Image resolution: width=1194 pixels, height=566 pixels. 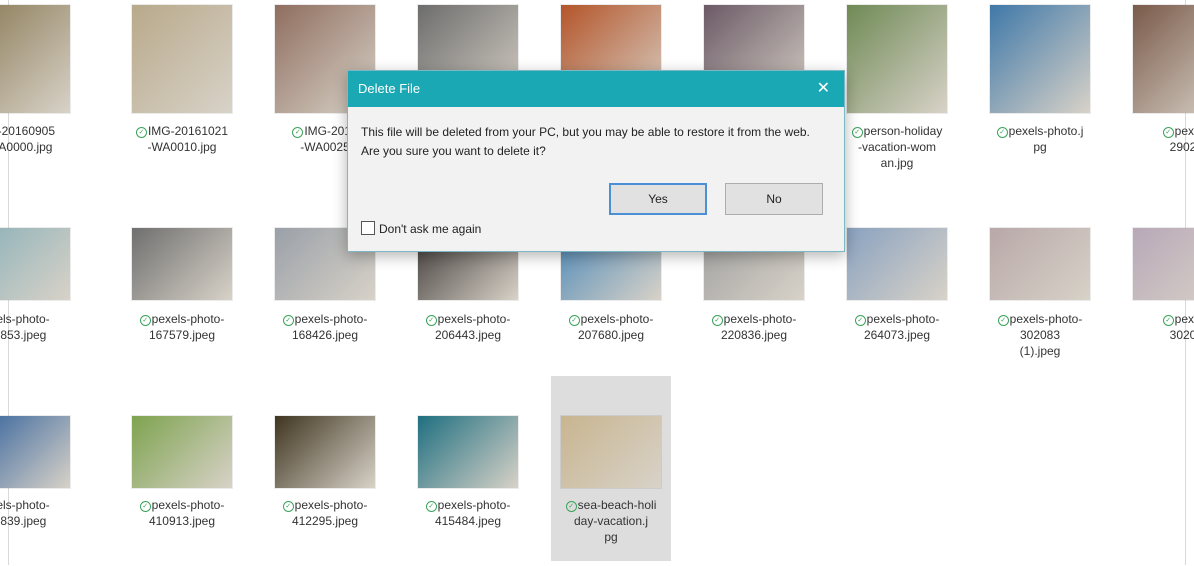 I want to click on file-name: ✓ pexels-photo- 415484.jpeg, so click(x=468, y=513).